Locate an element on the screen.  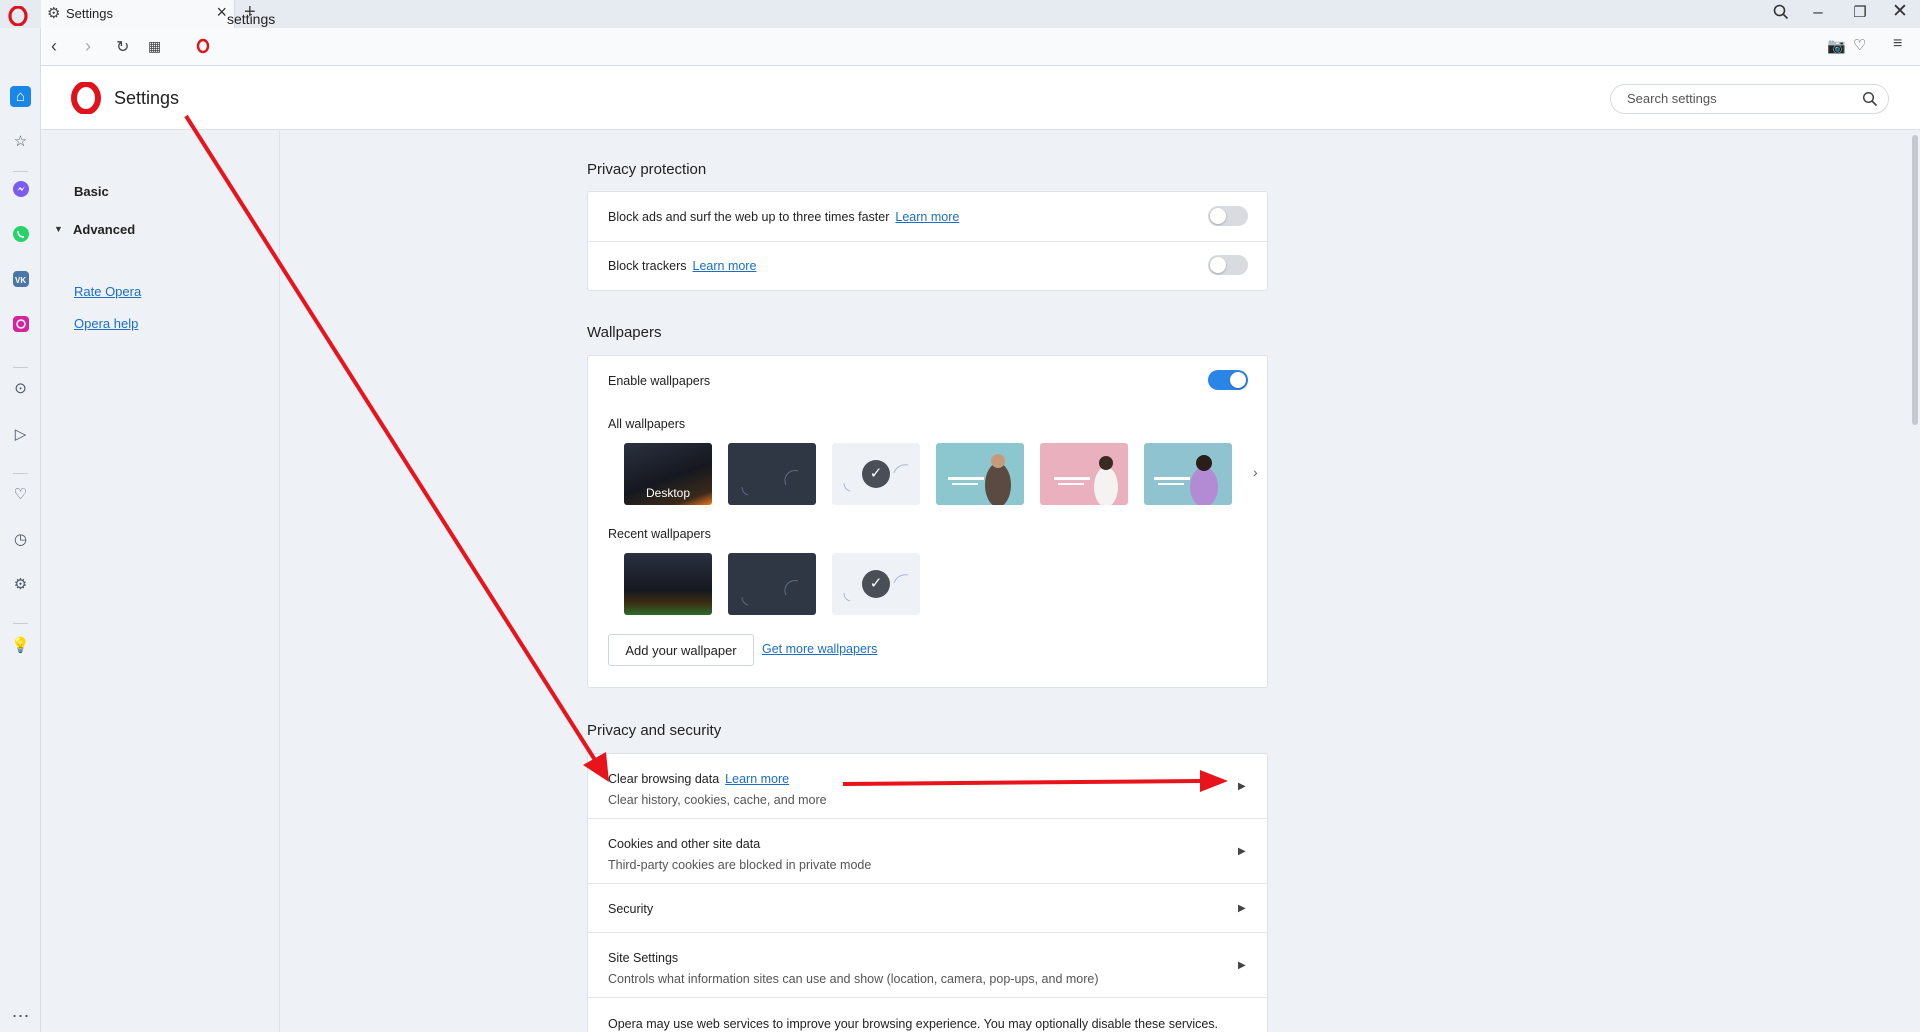
block-trackers-toggle is located at coordinates (1228, 265).